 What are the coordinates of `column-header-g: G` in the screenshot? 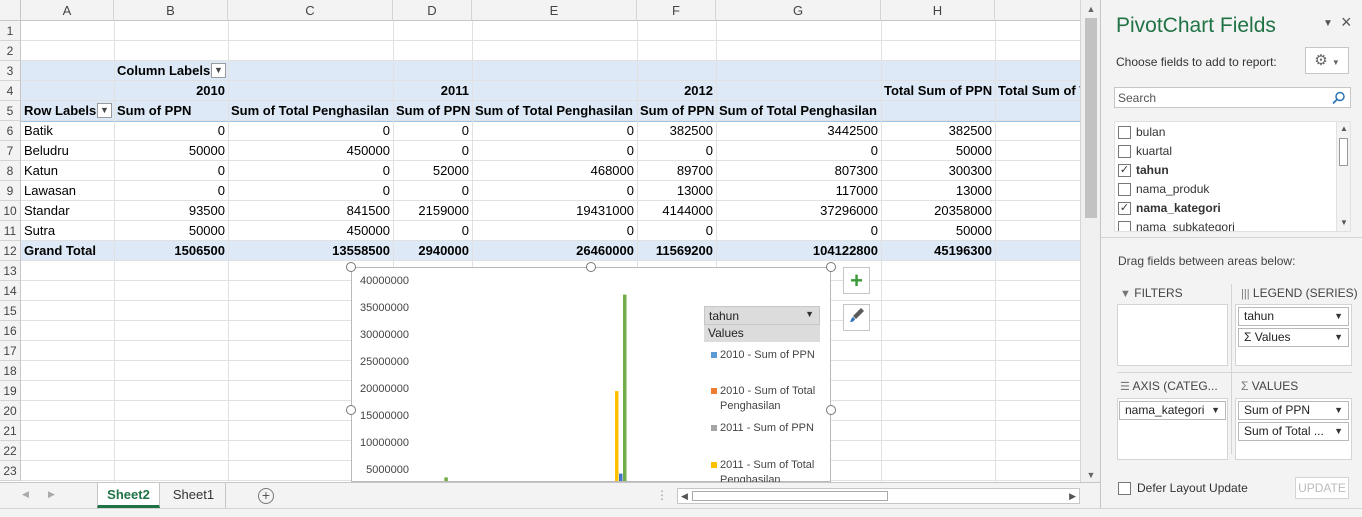 It's located at (798, 10).